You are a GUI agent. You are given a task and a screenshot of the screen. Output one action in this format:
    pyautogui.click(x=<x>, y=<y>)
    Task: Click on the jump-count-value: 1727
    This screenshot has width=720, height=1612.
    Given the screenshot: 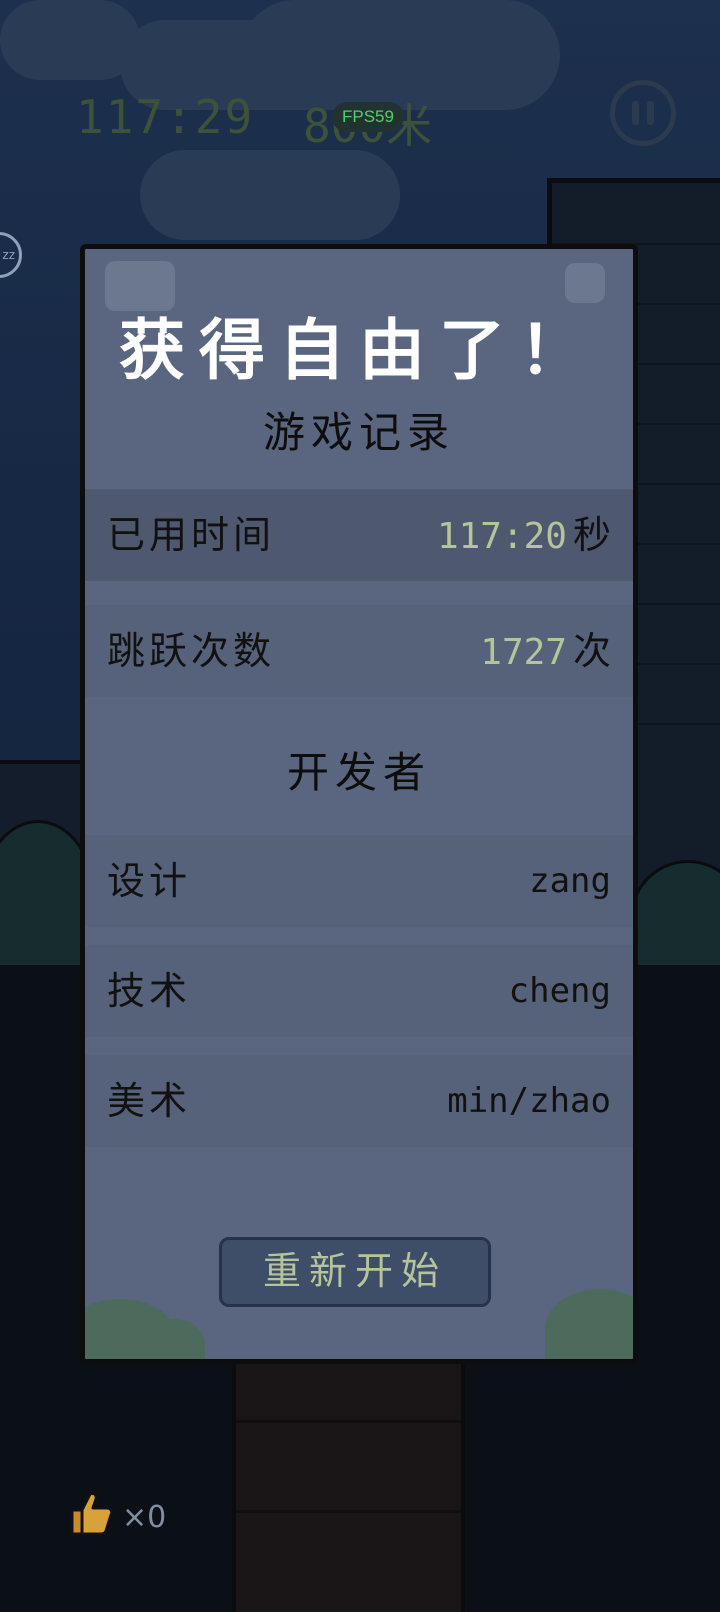 What is the action you would take?
    pyautogui.click(x=523, y=652)
    